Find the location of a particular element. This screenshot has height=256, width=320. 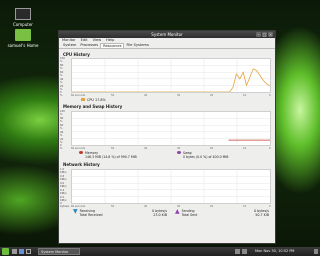

cpu-x-right: 0 is located at coordinates (270, 95).